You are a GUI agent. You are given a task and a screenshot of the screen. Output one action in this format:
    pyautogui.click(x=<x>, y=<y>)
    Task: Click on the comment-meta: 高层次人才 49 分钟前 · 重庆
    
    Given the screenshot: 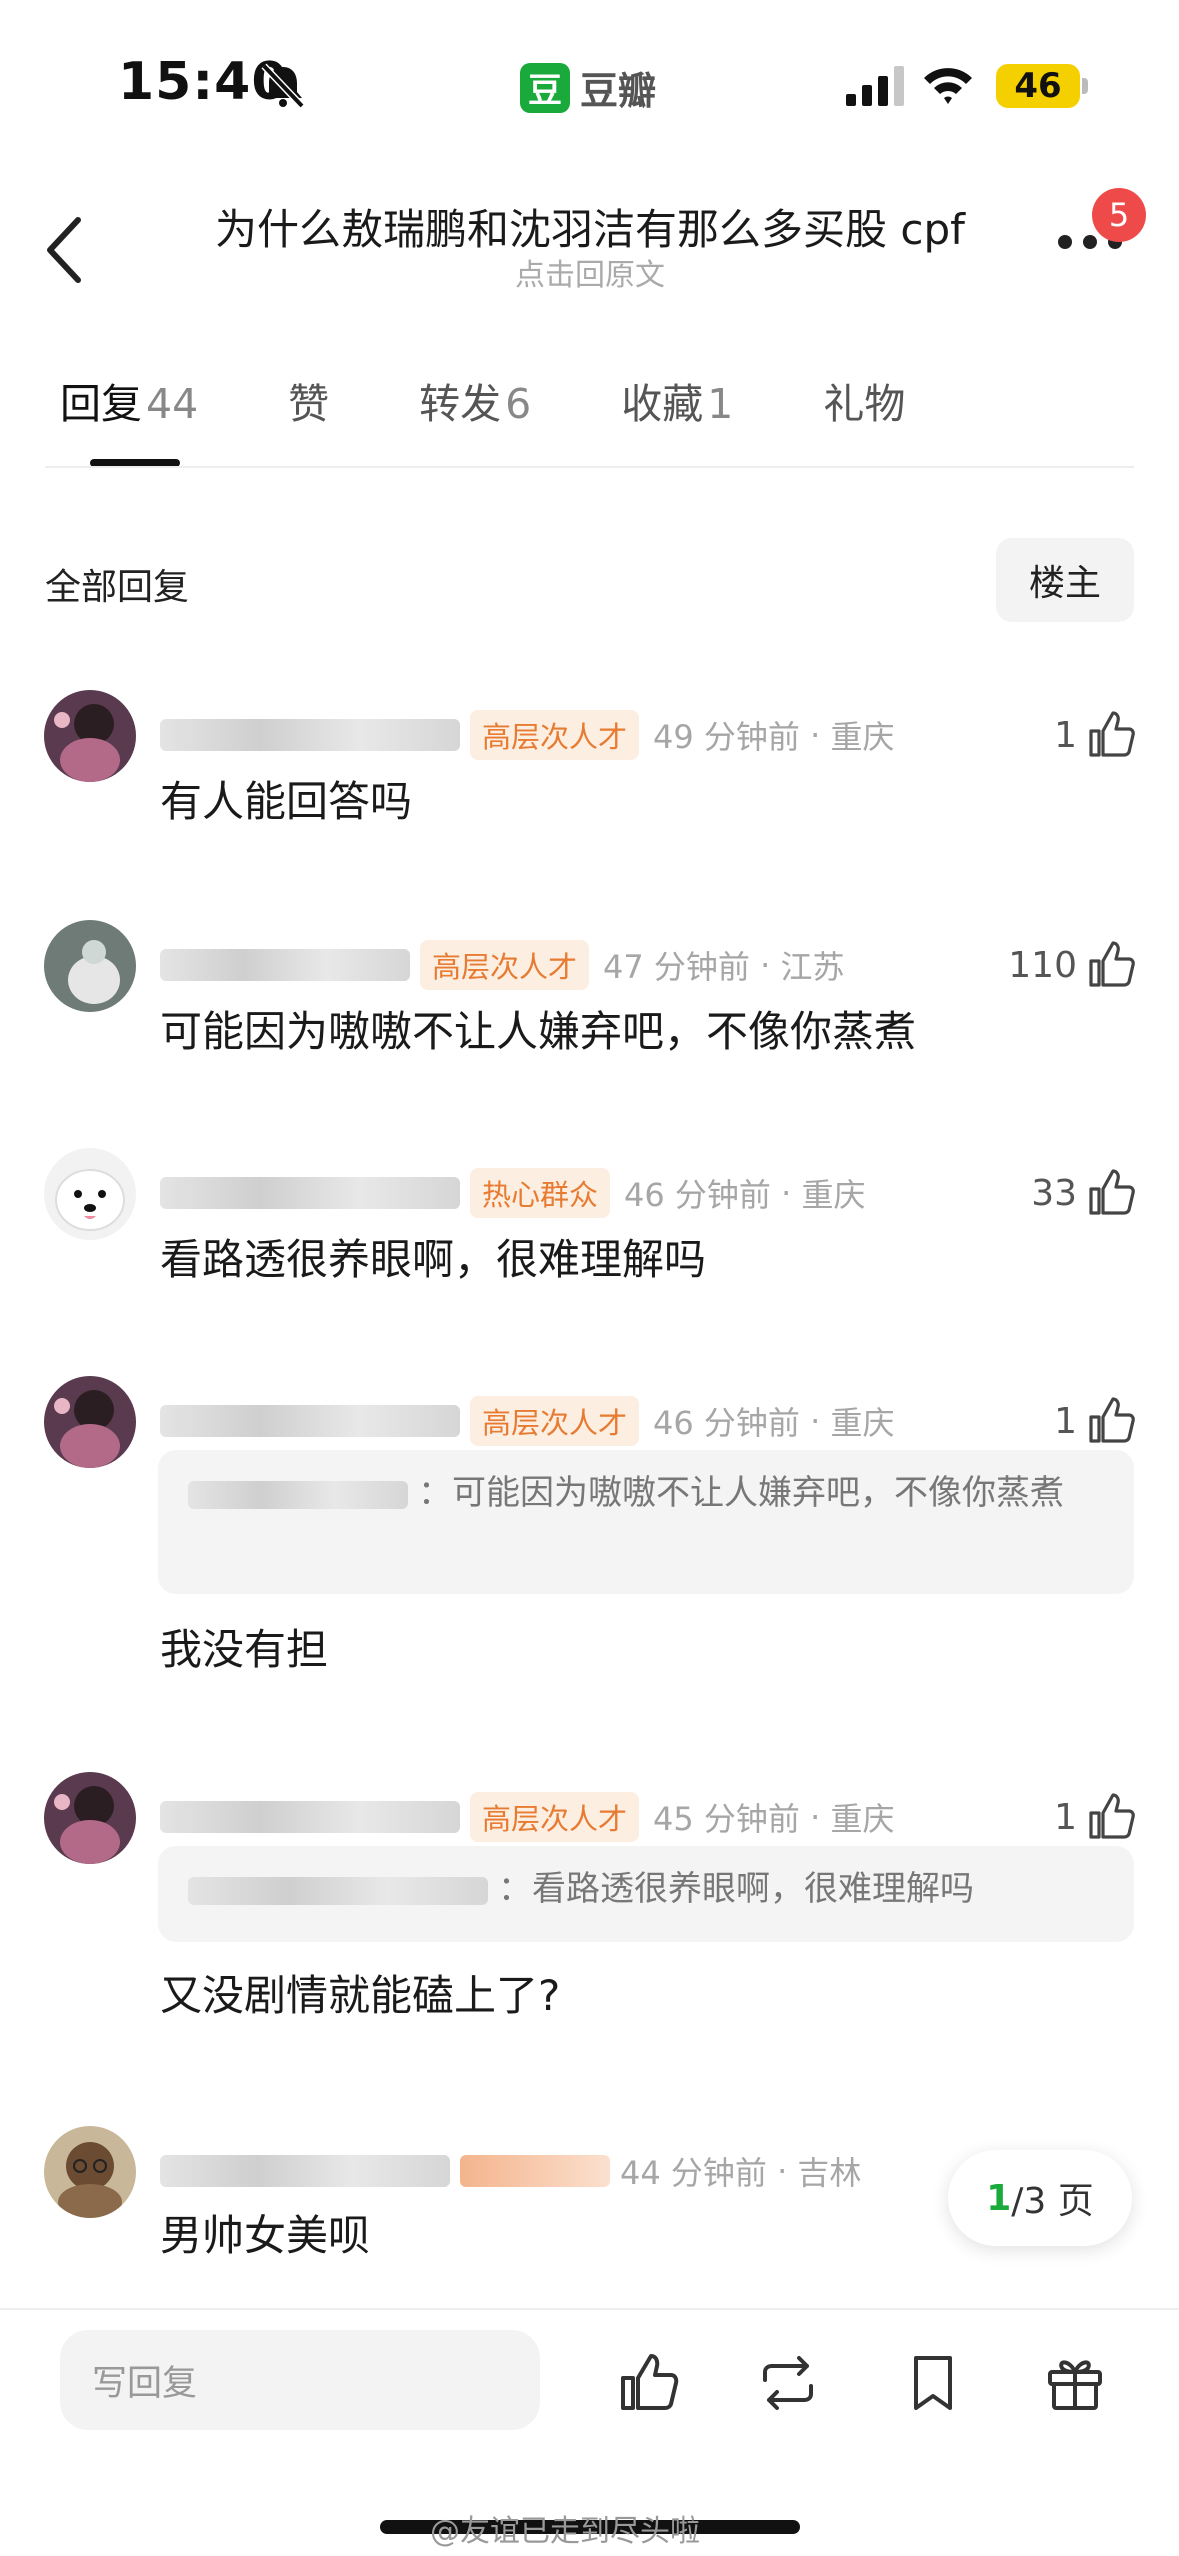 What is the action you would take?
    pyautogui.click(x=527, y=735)
    